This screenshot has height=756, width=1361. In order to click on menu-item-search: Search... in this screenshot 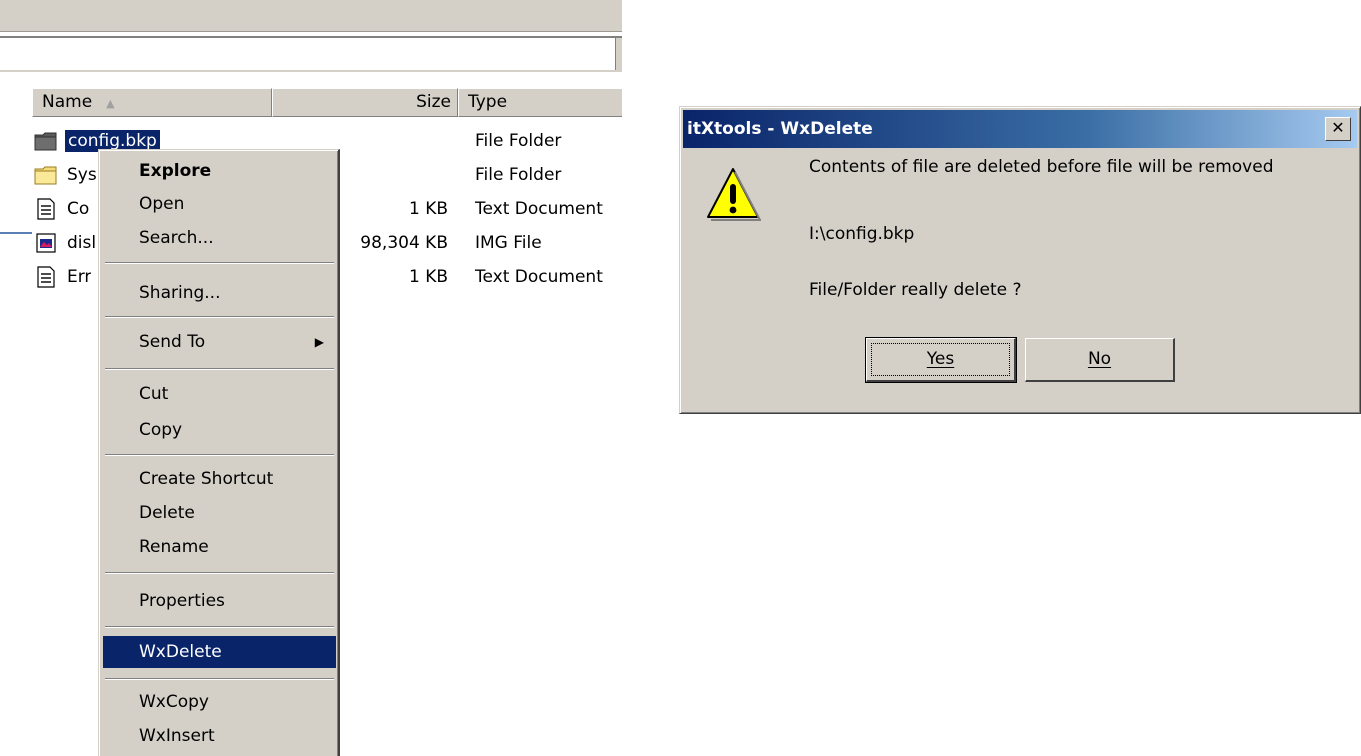, I will do `click(219, 238)`.